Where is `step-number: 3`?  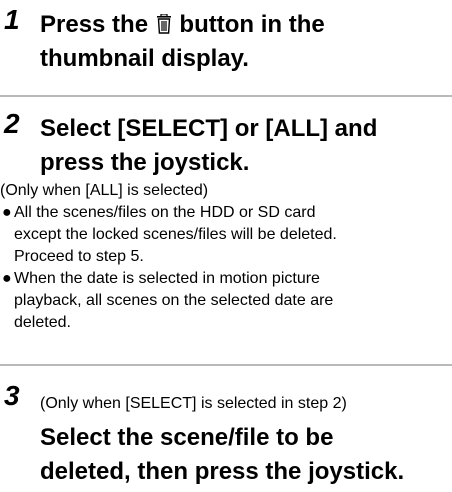
step-number: 3 is located at coordinates (12, 395).